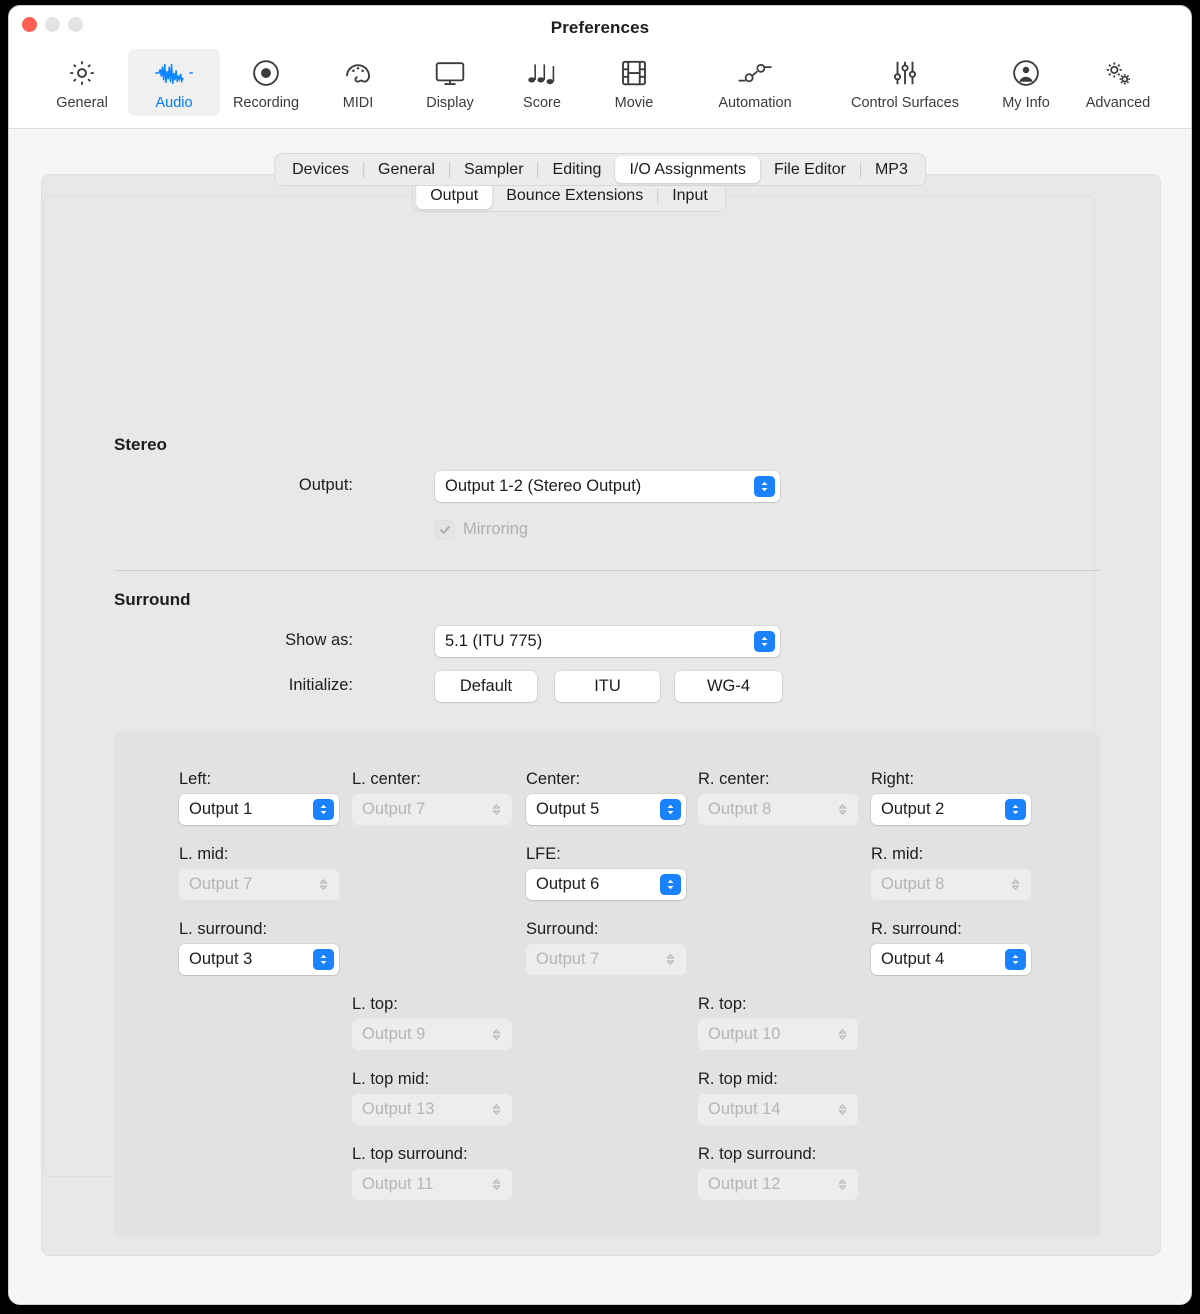 The height and width of the screenshot is (1314, 1200). Describe the element at coordinates (494, 641) in the screenshot. I see `show-as-value: 5.1 (ITU 775)` at that location.